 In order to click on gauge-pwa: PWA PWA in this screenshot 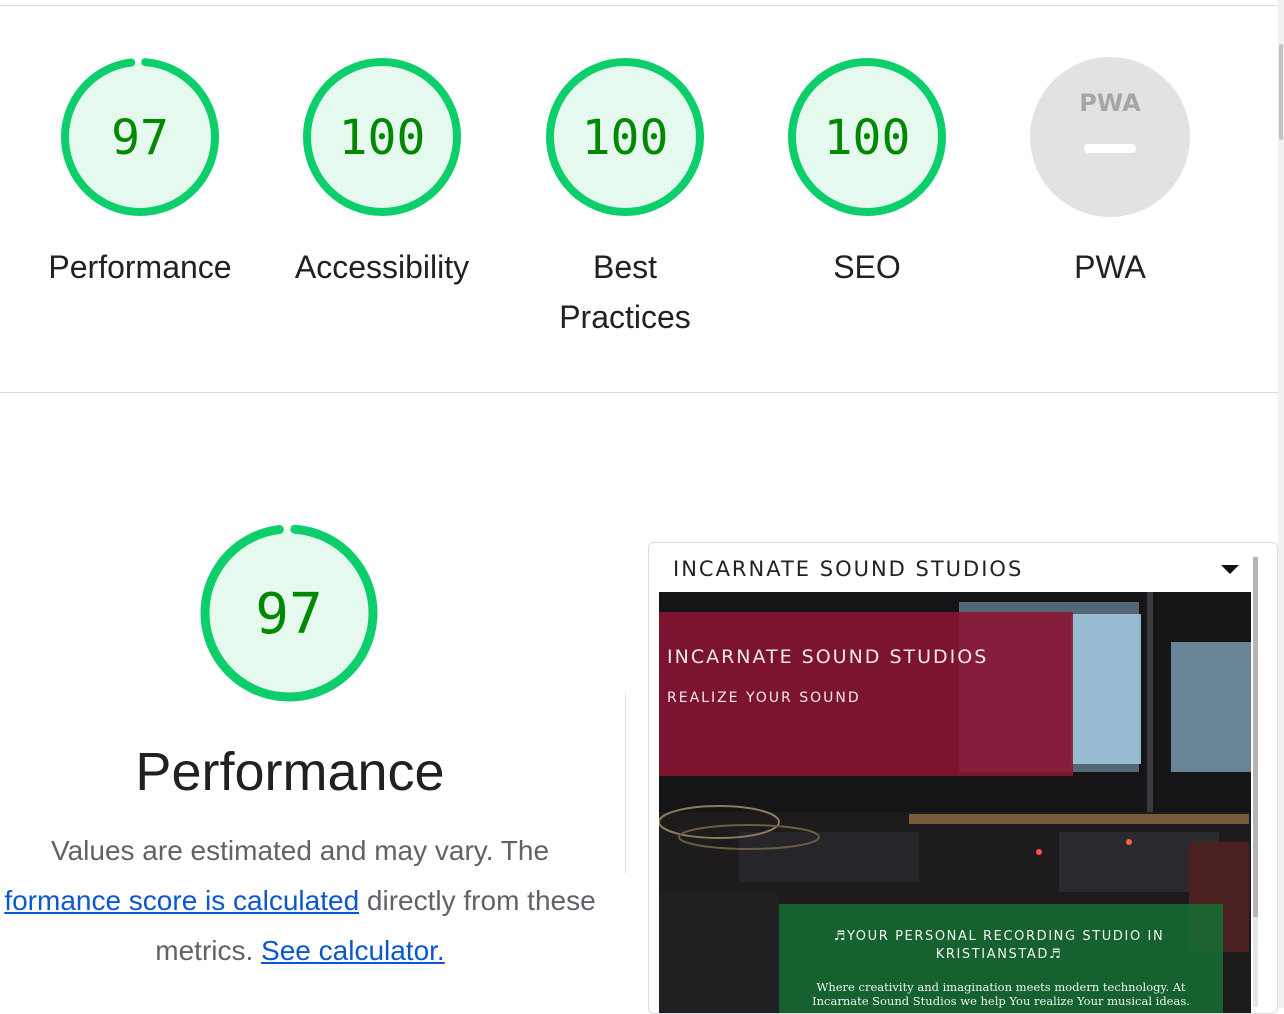, I will do `click(1110, 174)`.